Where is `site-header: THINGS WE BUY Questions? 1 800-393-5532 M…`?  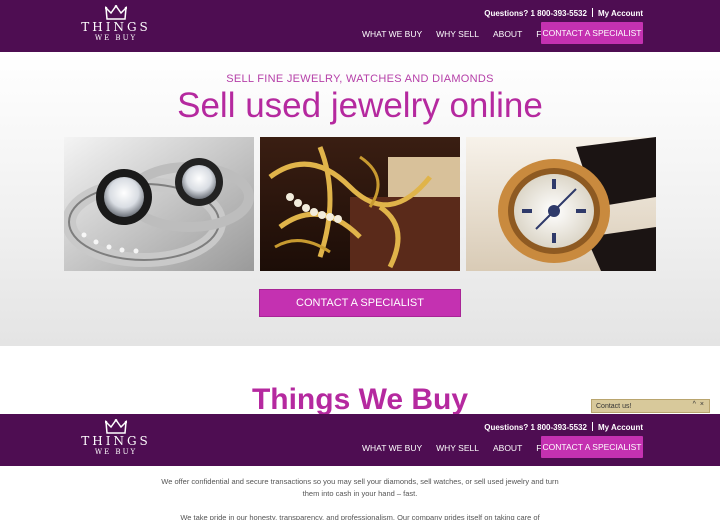
site-header: THINGS WE BUY Questions? 1 800-393-5532 M… is located at coordinates (360, 26).